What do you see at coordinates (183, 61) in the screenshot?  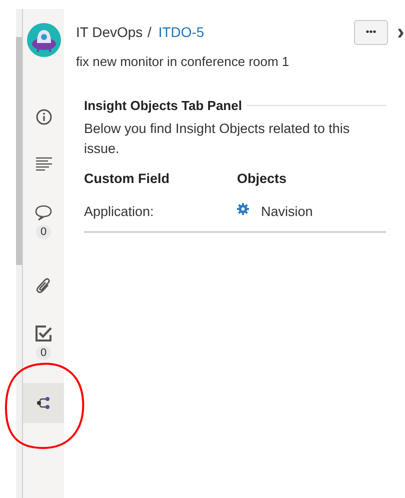 I see `issue-summary: fix new monitor in conference room 1` at bounding box center [183, 61].